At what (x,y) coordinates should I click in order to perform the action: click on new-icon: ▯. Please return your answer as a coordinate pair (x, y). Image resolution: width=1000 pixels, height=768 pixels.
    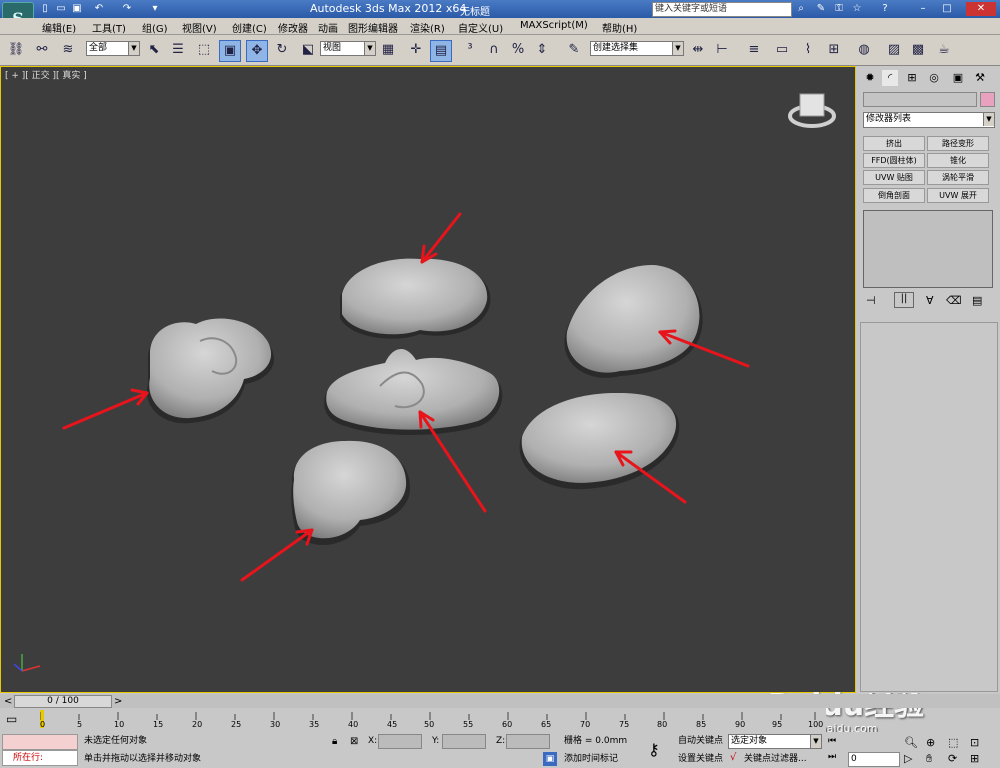
    Looking at the image, I should click on (45, 9).